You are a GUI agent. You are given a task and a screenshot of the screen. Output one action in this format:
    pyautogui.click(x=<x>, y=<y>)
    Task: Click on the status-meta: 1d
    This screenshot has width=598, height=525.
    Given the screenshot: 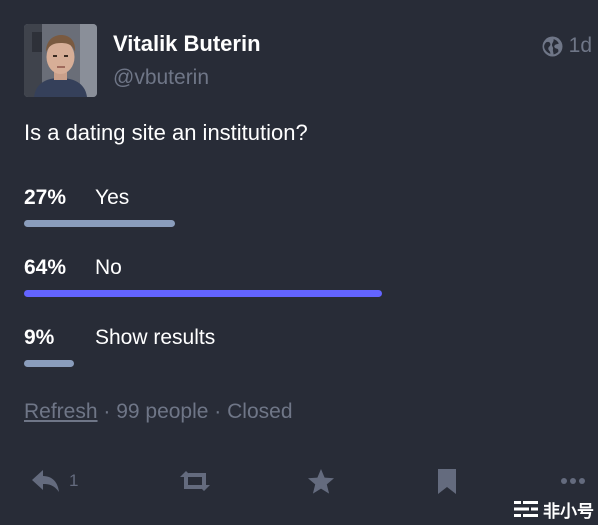 What is the action you would take?
    pyautogui.click(x=567, y=46)
    